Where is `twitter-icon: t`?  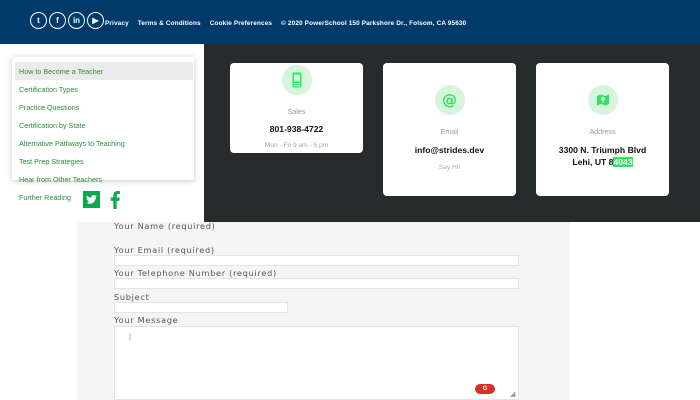 twitter-icon: t is located at coordinates (38, 20).